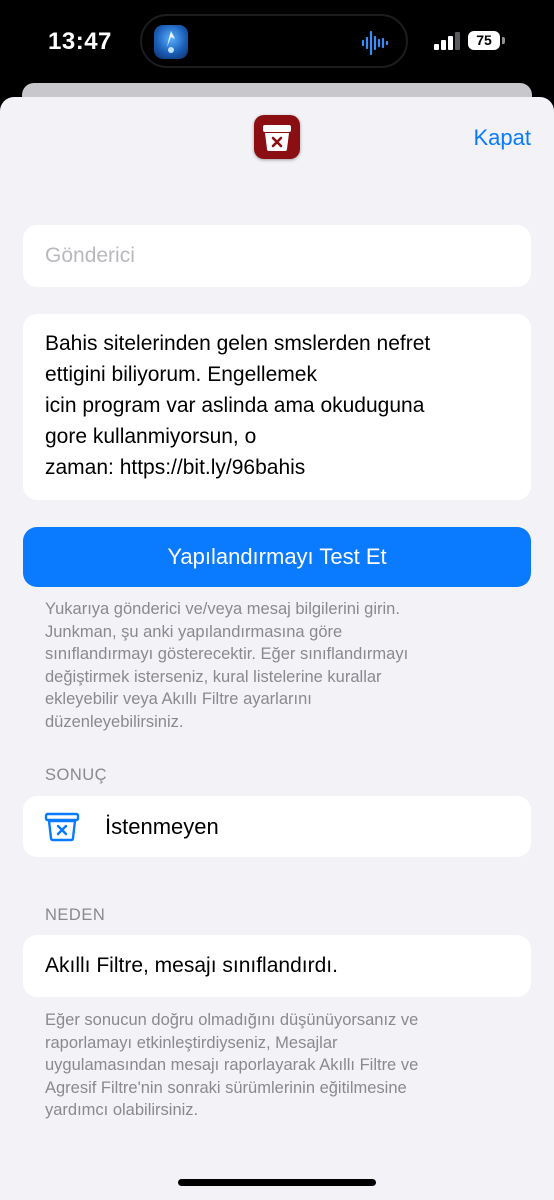 This screenshot has width=554, height=1200. Describe the element at coordinates (75, 915) in the screenshot. I see `reason-section-header: NEDEN` at that location.